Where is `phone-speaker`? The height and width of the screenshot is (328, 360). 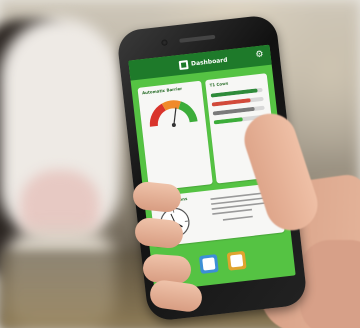
phone-speaker is located at coordinates (197, 38).